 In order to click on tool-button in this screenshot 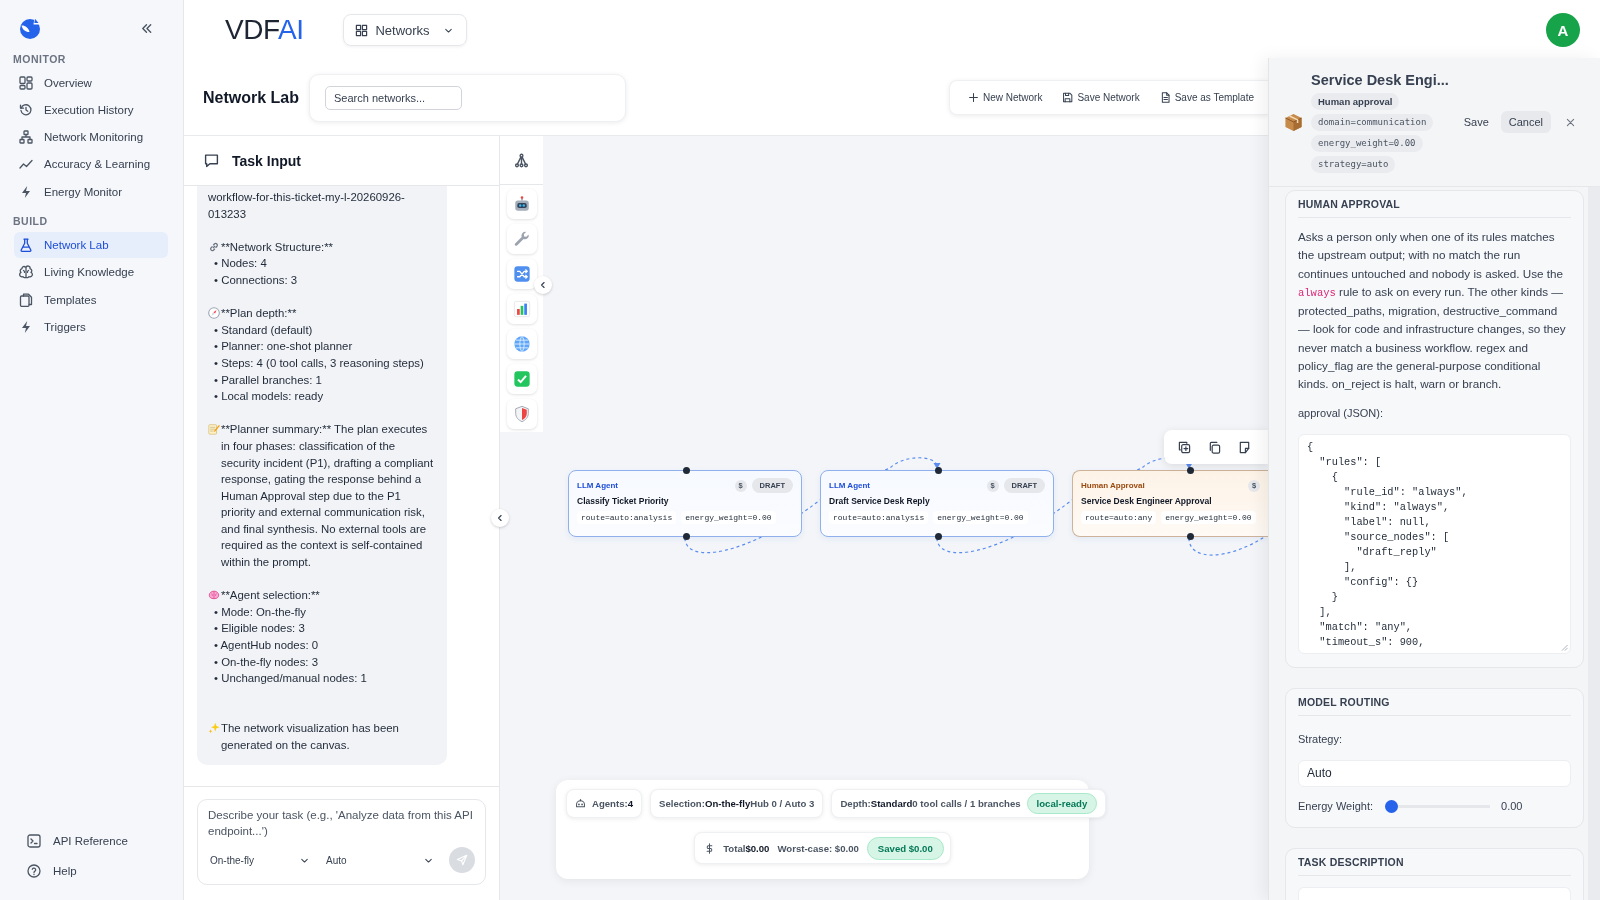, I will do `click(521, 204)`.